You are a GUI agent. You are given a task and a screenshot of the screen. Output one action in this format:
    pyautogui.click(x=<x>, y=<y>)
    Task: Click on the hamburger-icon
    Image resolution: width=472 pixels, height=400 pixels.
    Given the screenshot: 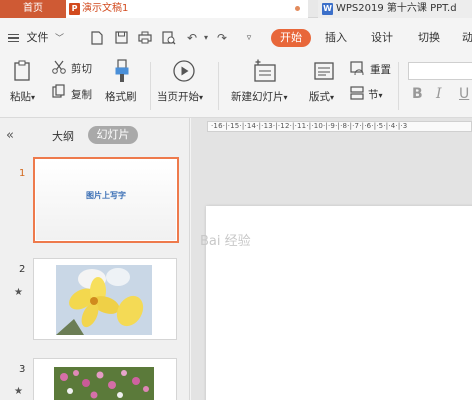 What is the action you would take?
    pyautogui.click(x=13, y=38)
    